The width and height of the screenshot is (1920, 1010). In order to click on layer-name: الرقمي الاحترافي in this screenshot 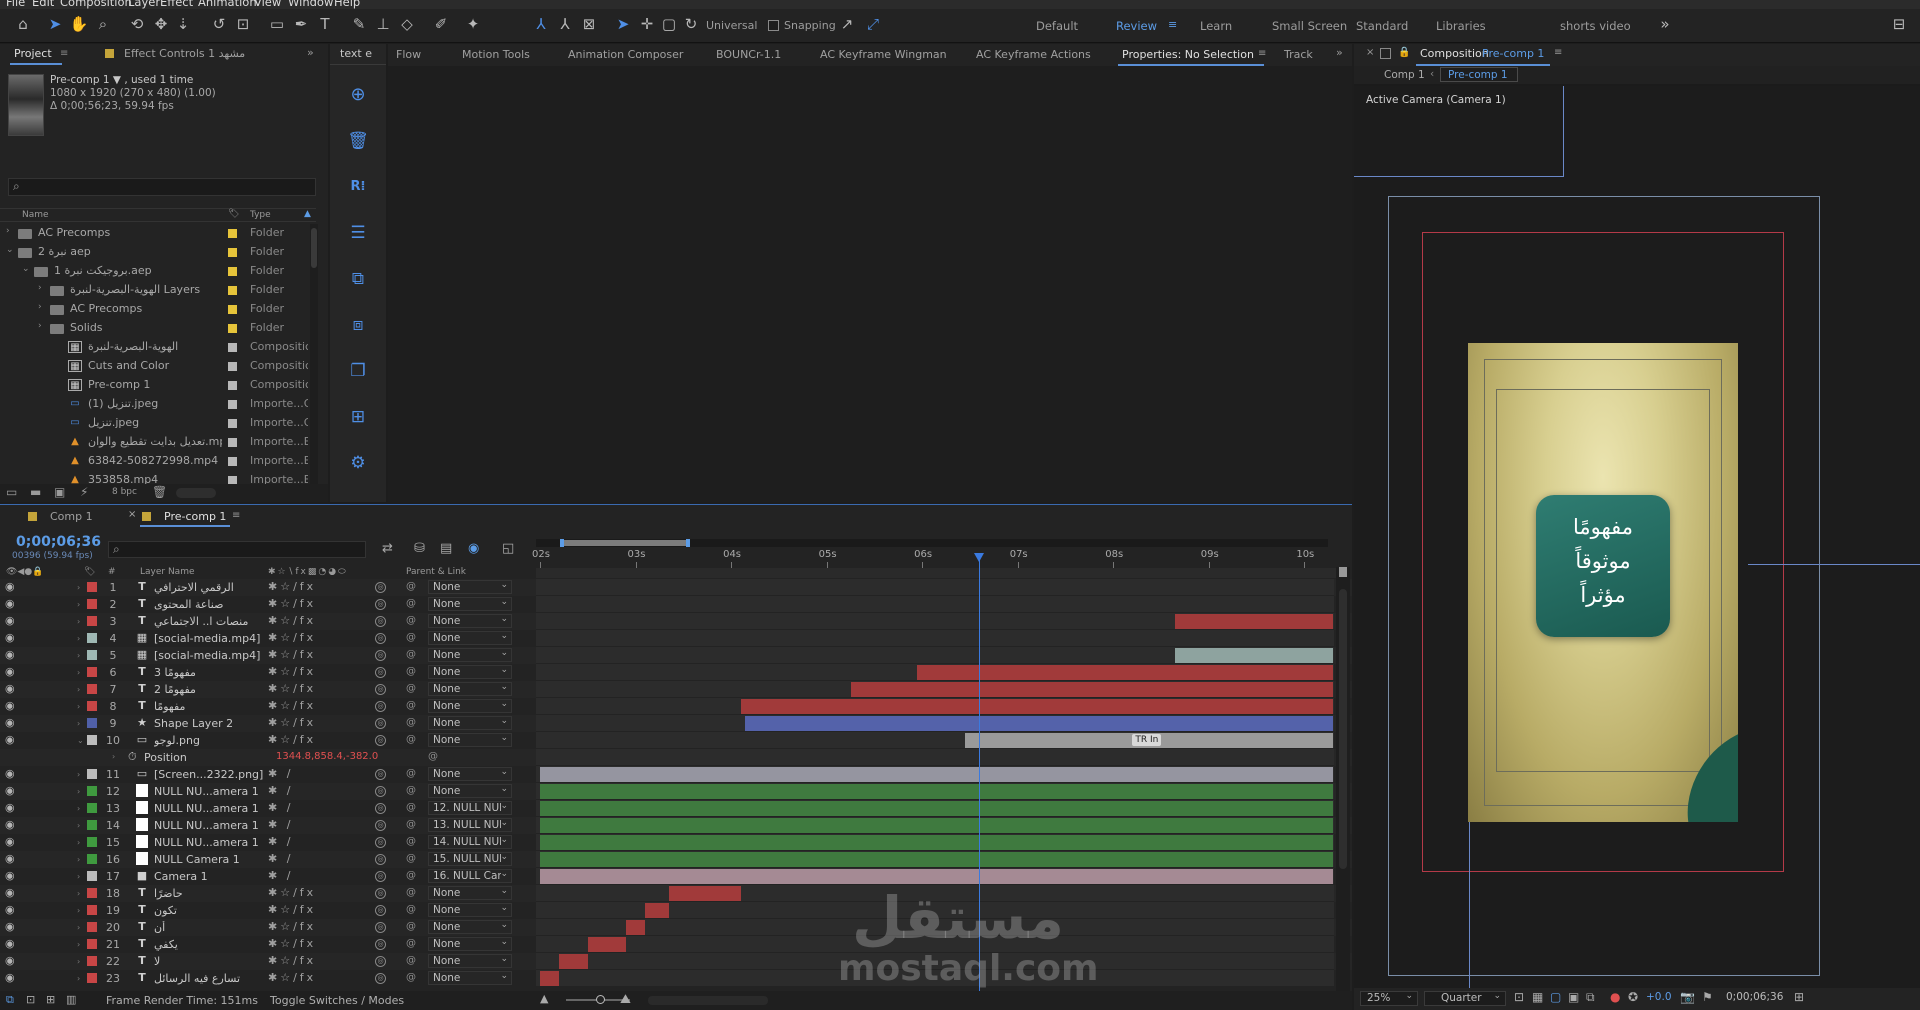, I will do `click(209, 587)`.